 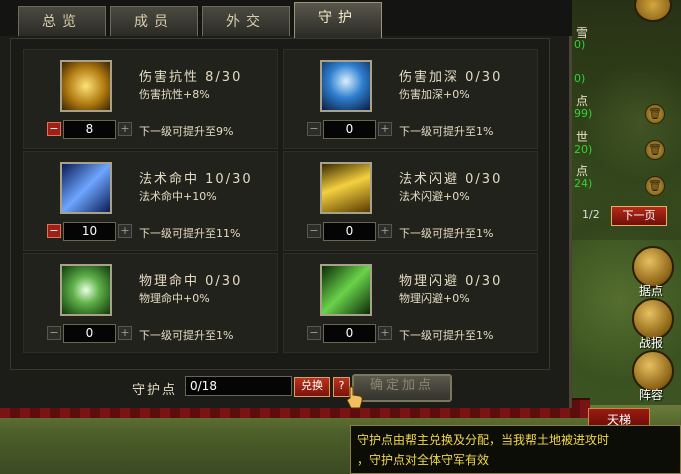 I want to click on arrows-icon, so click(x=86, y=188).